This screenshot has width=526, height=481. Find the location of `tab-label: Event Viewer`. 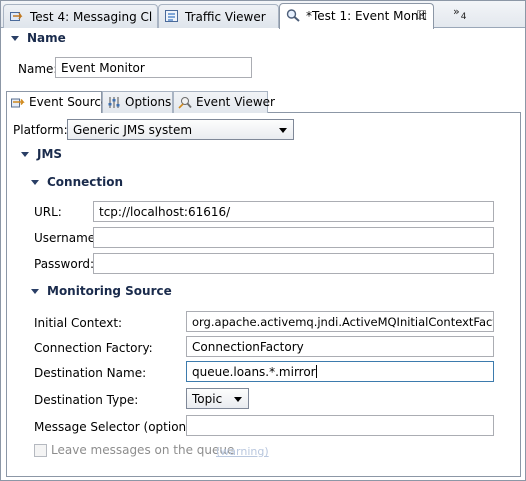

tab-label: Event Viewer is located at coordinates (235, 102).